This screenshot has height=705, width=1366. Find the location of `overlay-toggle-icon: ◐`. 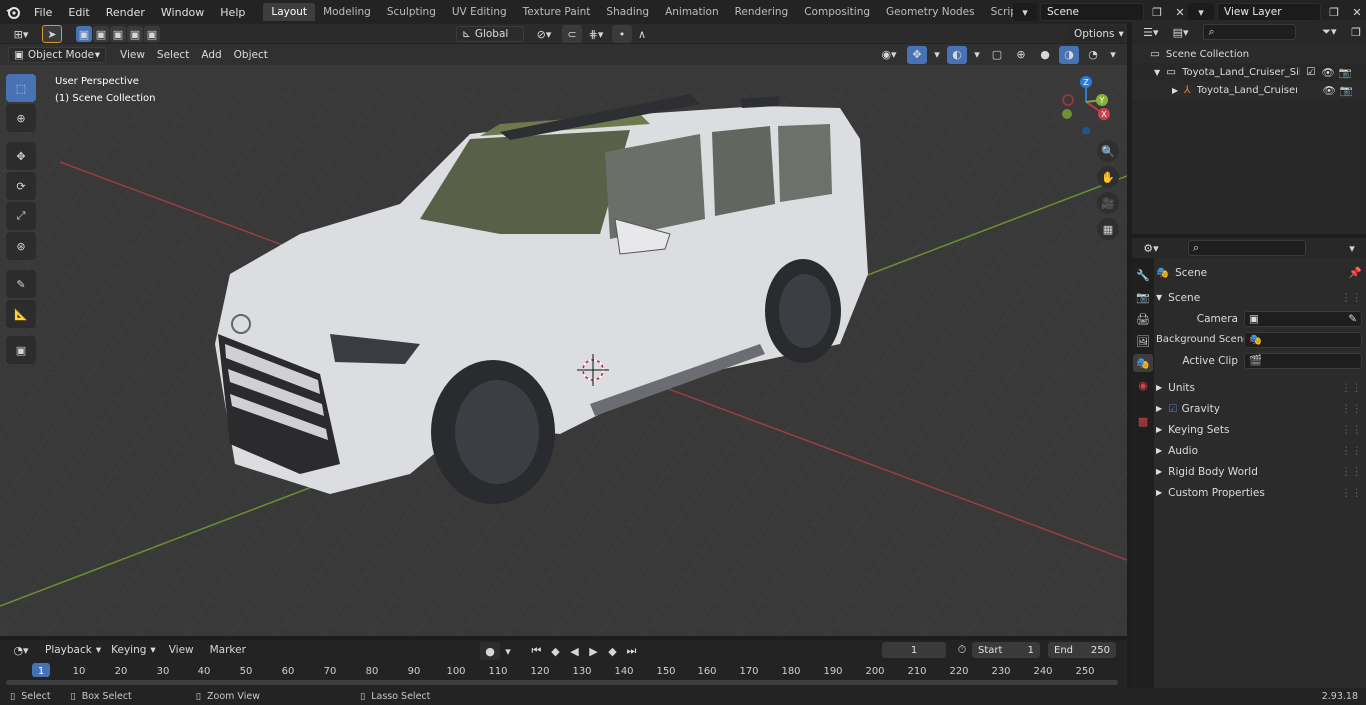

overlay-toggle-icon: ◐ is located at coordinates (957, 54).